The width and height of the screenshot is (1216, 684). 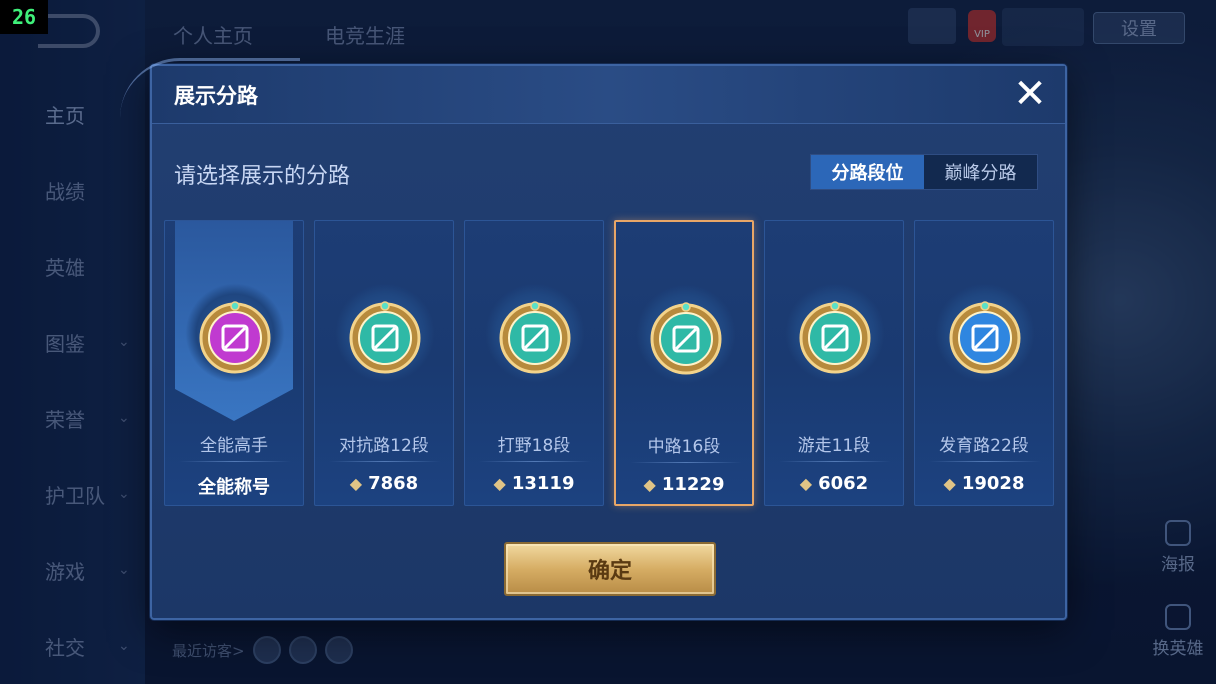 I want to click on lane-score: ◆ 7868, so click(x=384, y=483).